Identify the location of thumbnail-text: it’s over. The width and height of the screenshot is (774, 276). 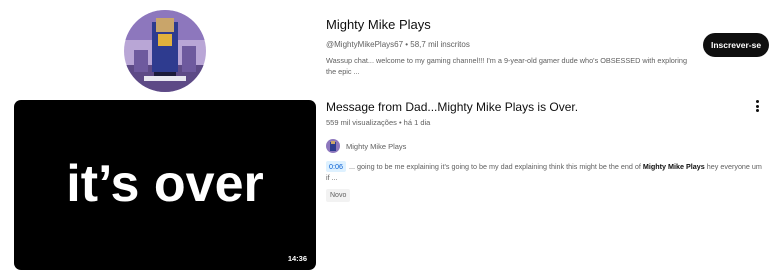
(165, 184).